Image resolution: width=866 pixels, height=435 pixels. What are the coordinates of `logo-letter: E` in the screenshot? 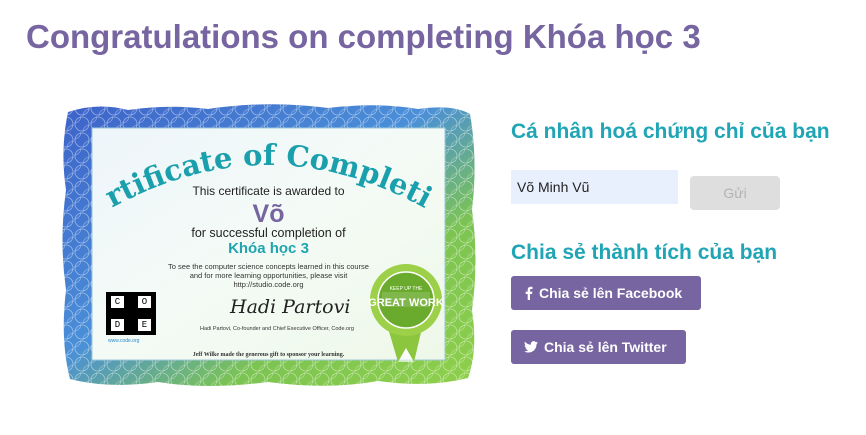 It's located at (144, 325).